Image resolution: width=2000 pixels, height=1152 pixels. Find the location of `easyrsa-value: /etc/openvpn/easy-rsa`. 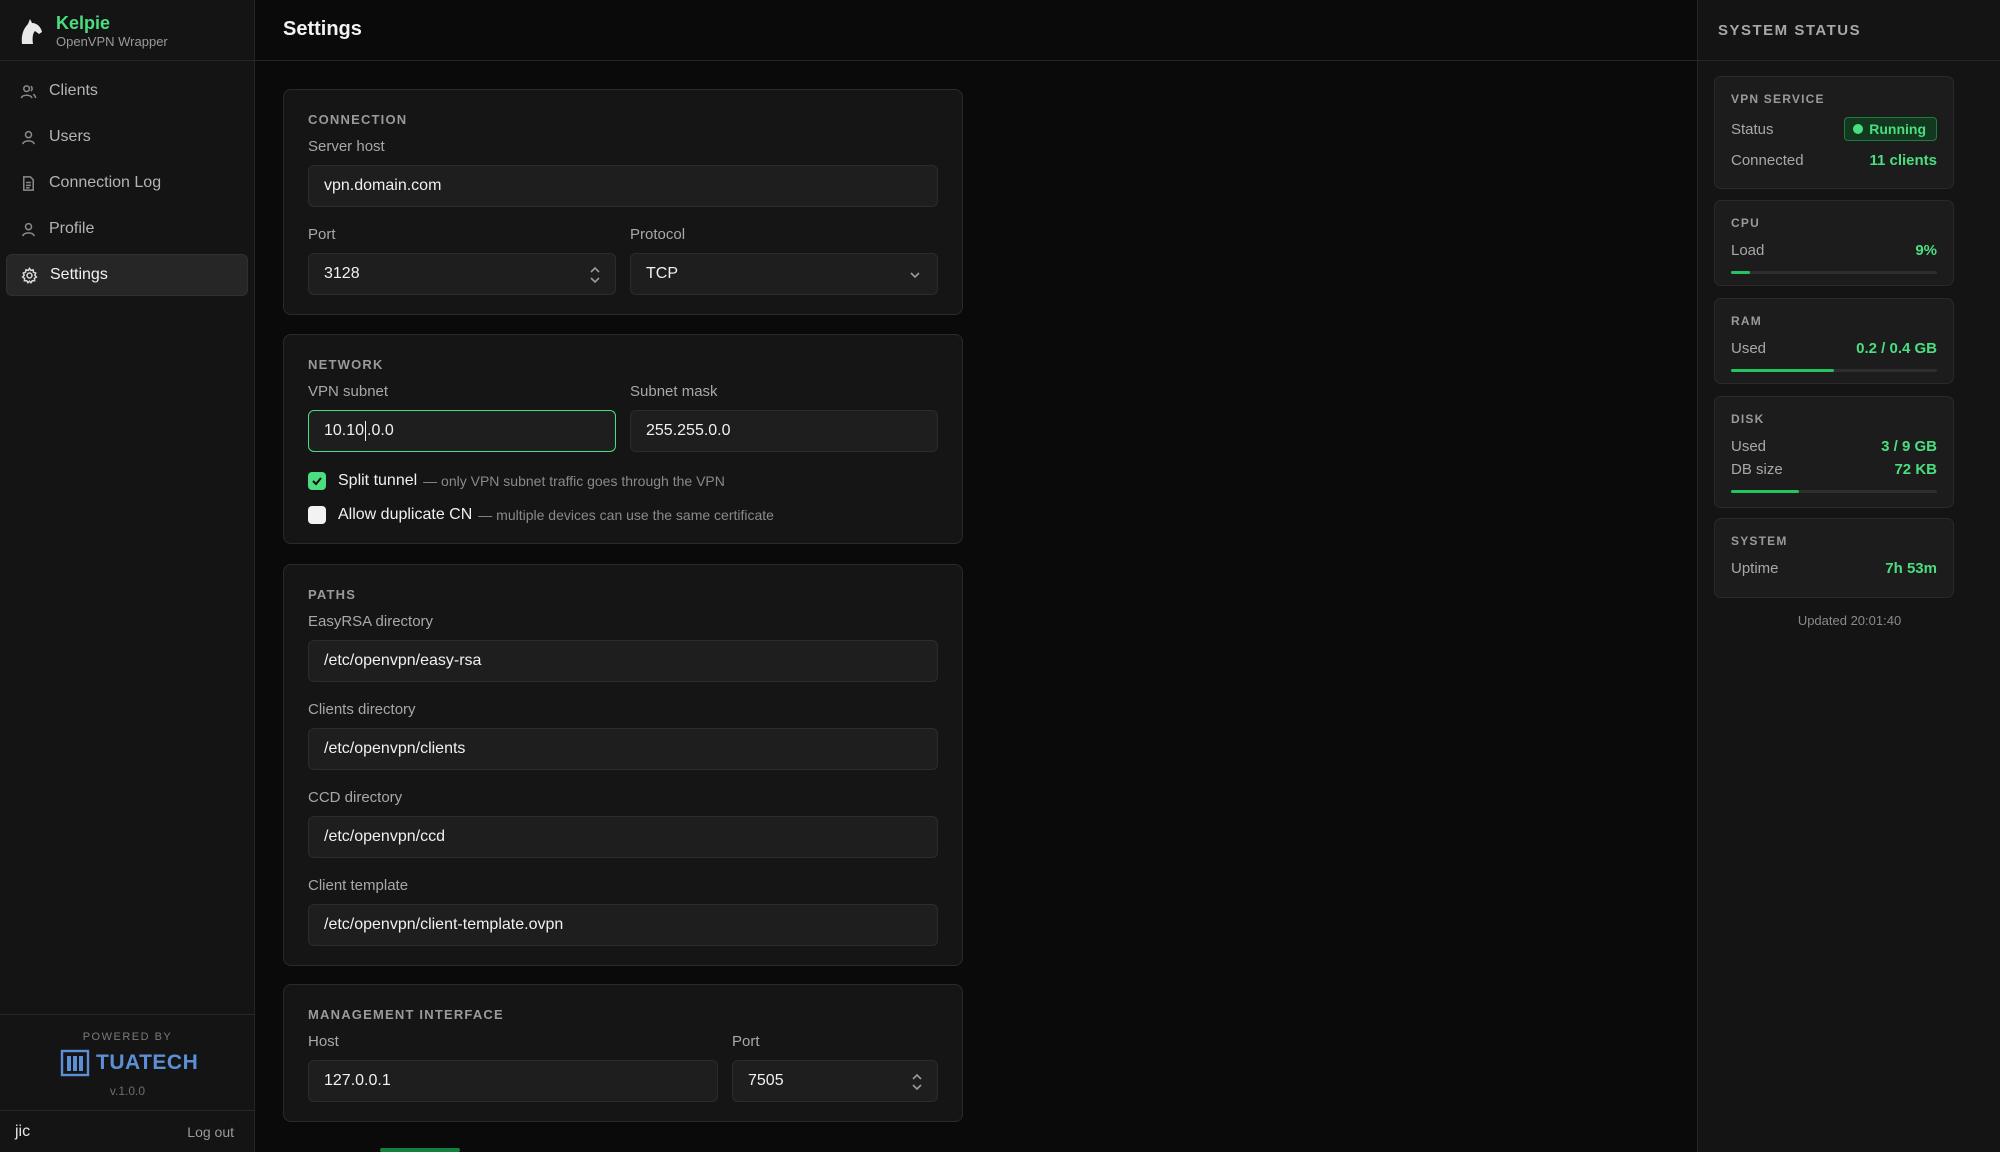

easyrsa-value: /etc/openvpn/easy-rsa is located at coordinates (403, 660).